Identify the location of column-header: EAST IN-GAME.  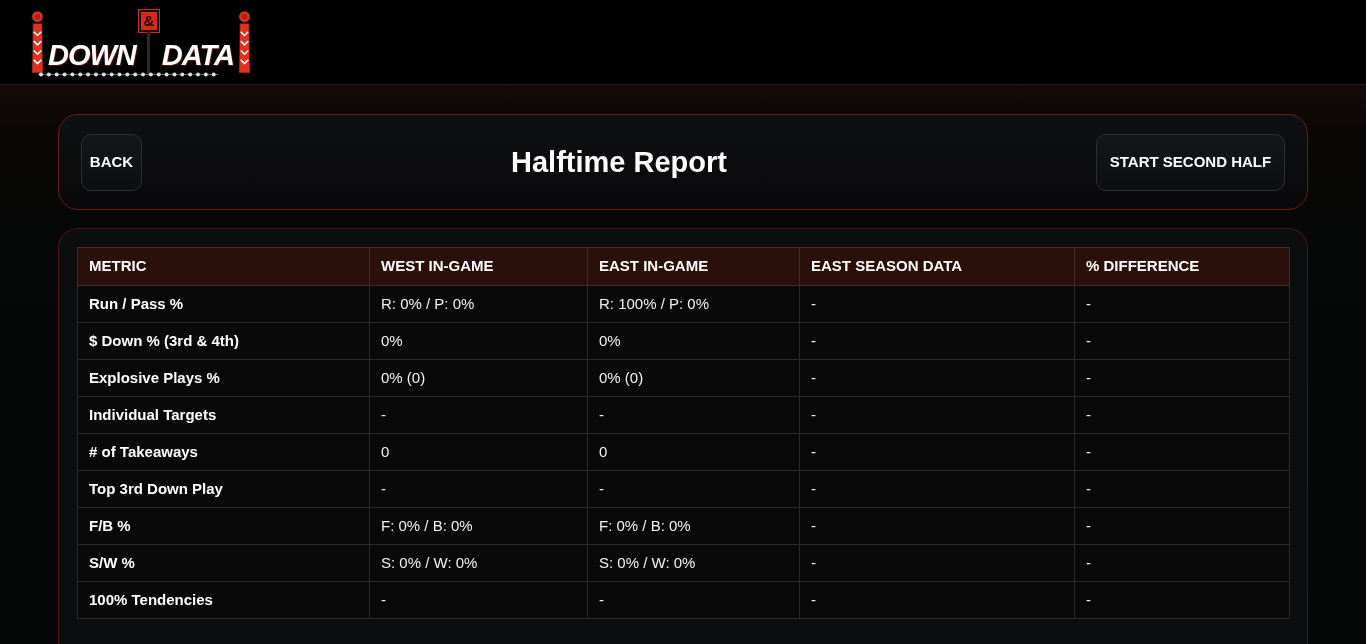
(693, 266).